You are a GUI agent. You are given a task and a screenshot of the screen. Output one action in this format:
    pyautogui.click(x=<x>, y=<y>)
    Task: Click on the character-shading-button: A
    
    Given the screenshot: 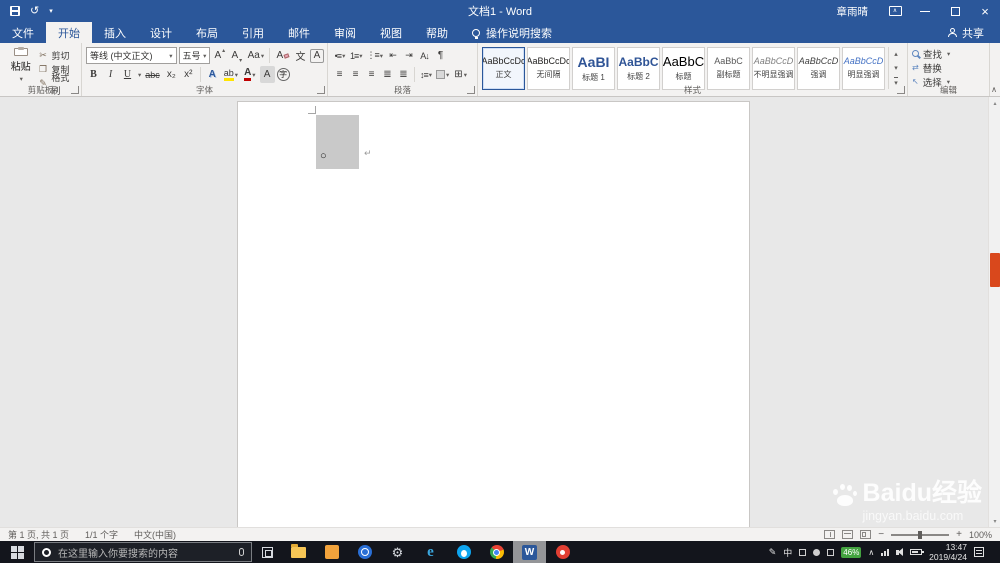 What is the action you would take?
    pyautogui.click(x=267, y=74)
    